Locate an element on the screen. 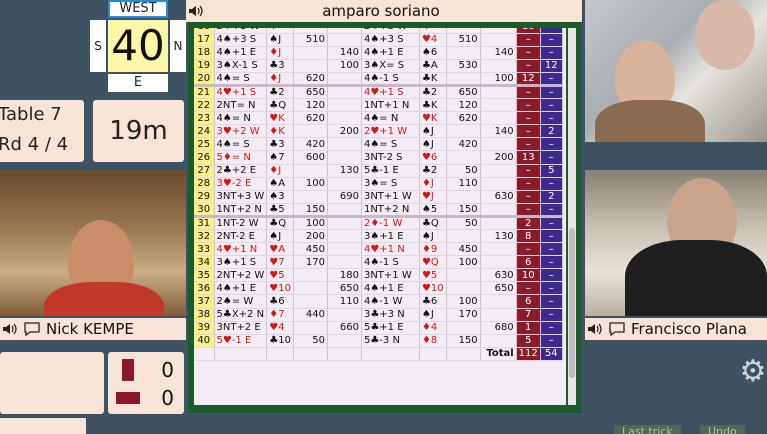 The width and height of the screenshot is (767, 434). undo-button: Undo is located at coordinates (722, 429).